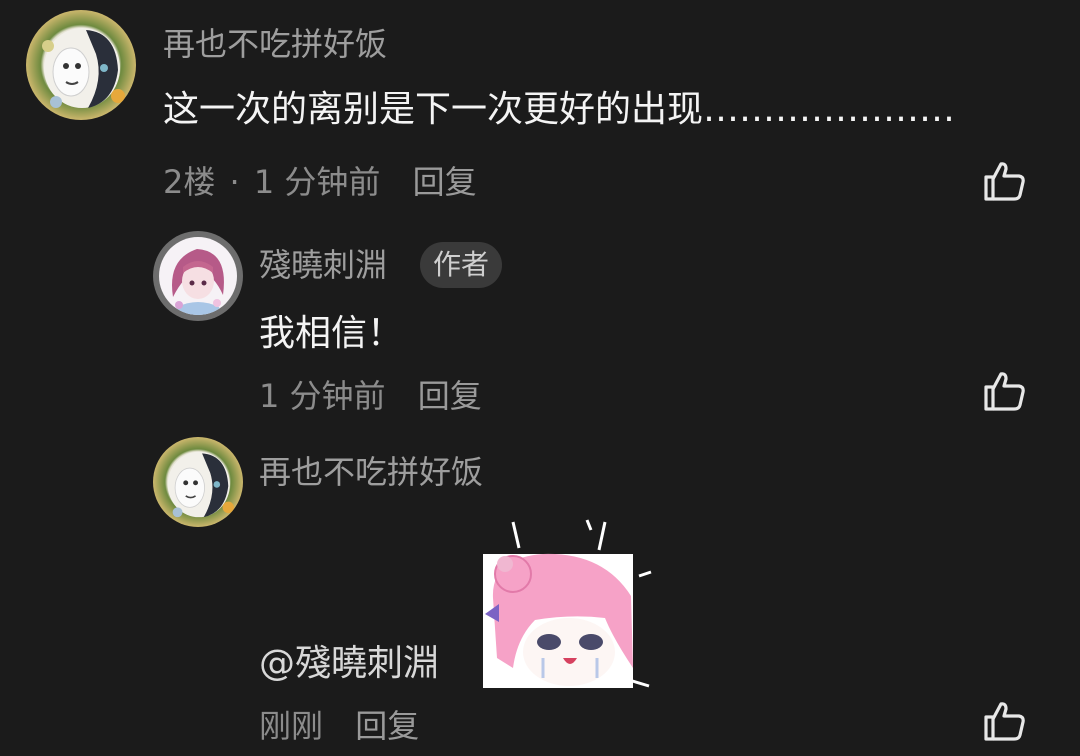 This screenshot has width=1080, height=756. I want to click on comment-time: 1 分钟前, so click(317, 182).